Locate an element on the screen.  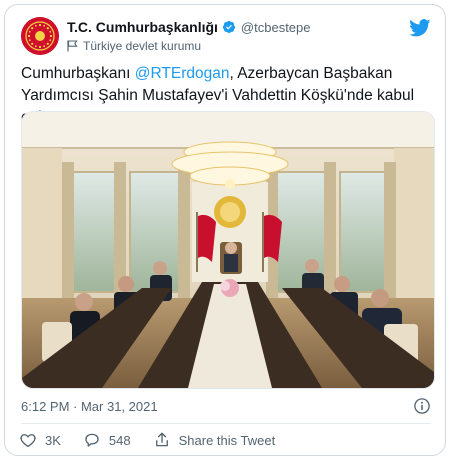
like-button: 3K is located at coordinates (40, 440).